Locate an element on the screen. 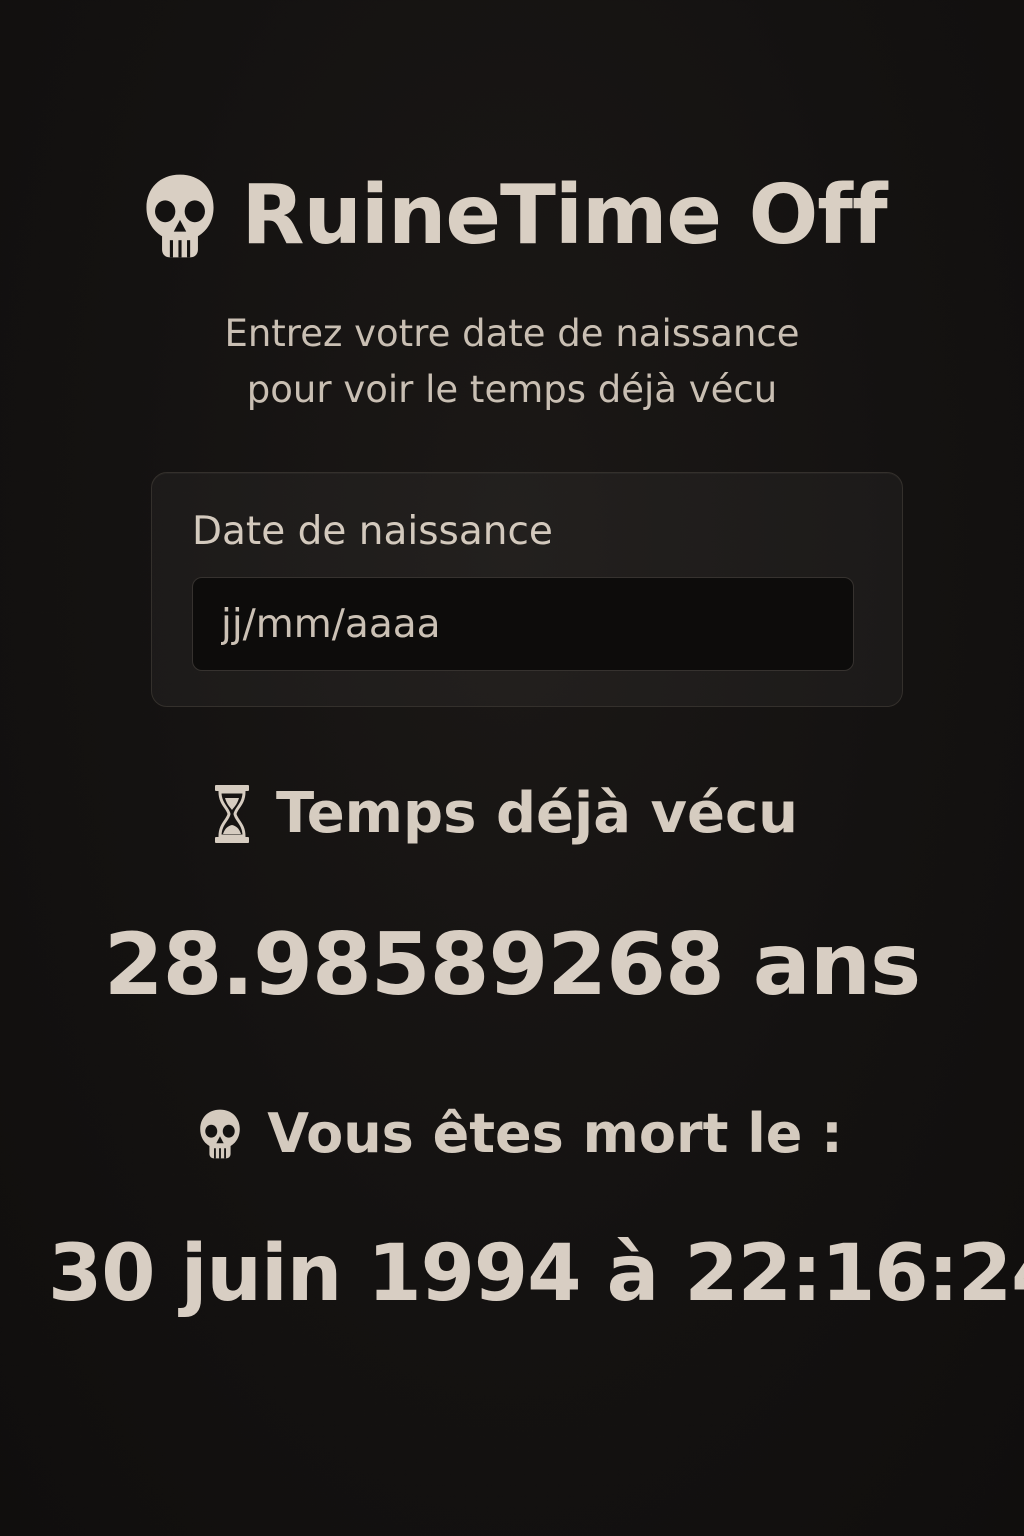 The image size is (1024, 1536). lived-time-heading-row: Temps déjà vécu is located at coordinates (512, 814).